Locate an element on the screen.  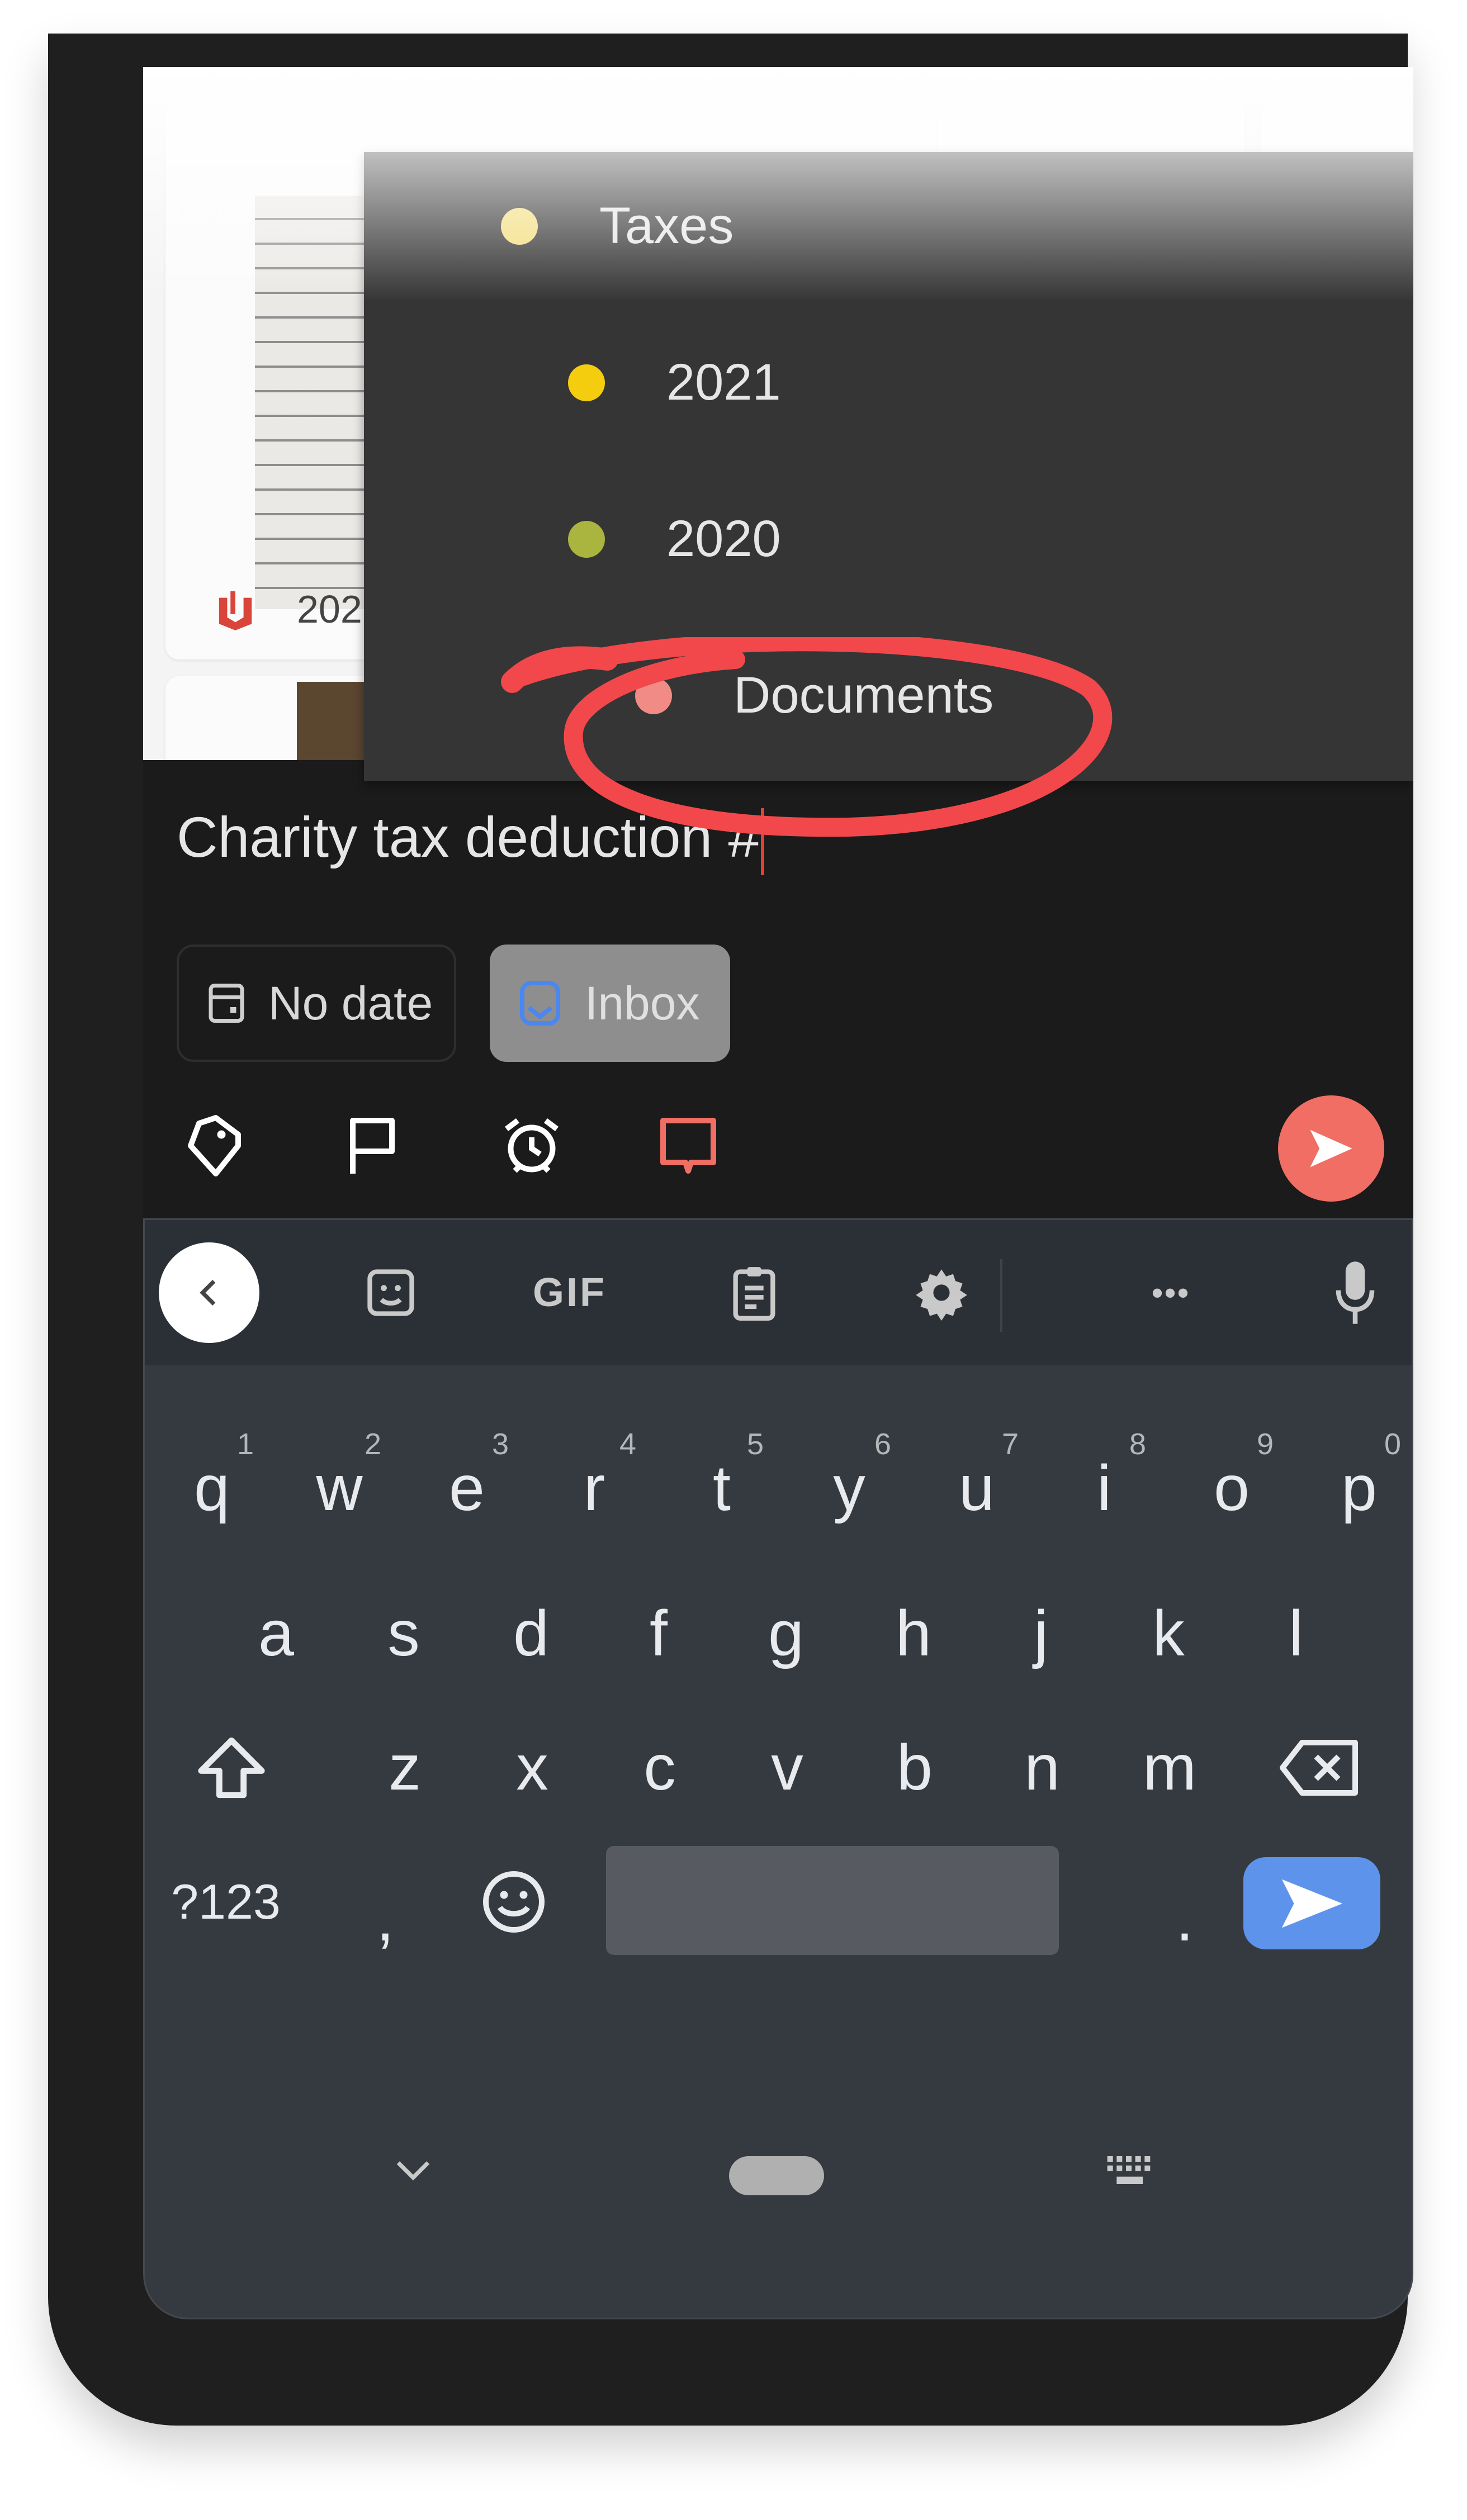
project-chip: Inbox is located at coordinates (610, 1003).